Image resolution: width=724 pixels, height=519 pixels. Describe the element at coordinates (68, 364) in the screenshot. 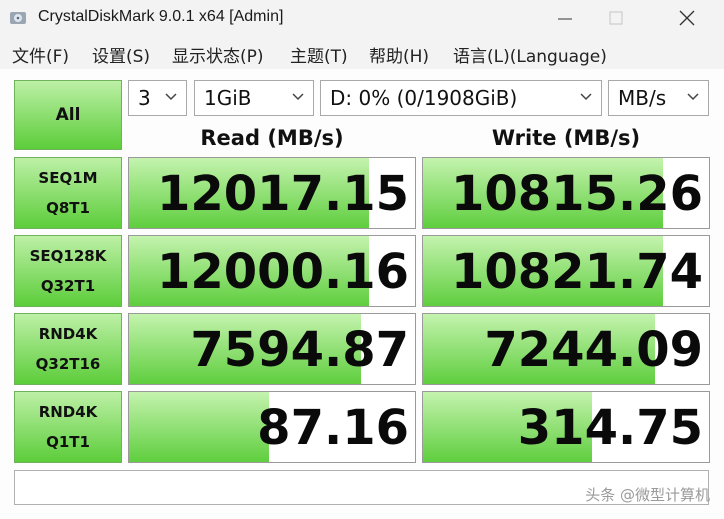

I see `test-label-line2: Q32T16` at that location.